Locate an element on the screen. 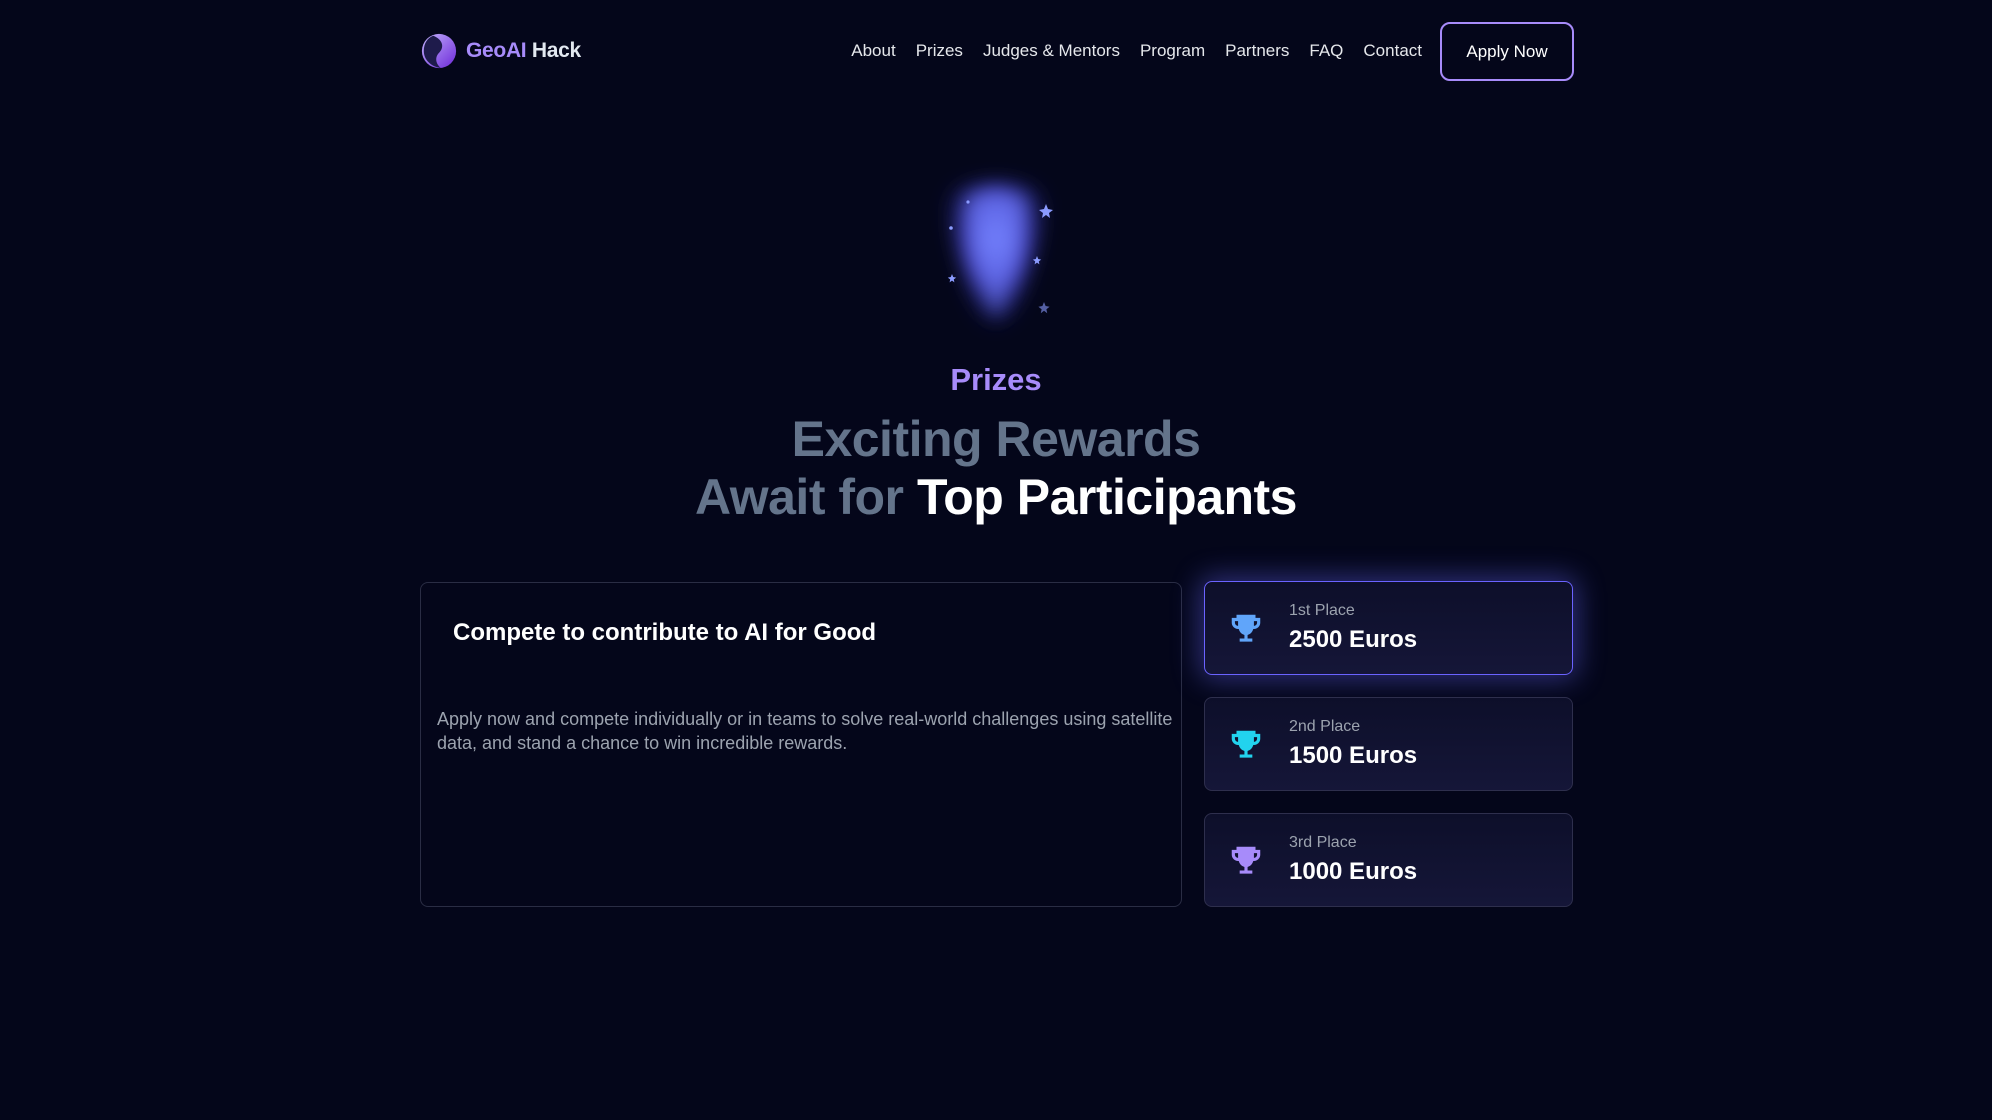  apply-now-button: Apply Now is located at coordinates (1507, 51).